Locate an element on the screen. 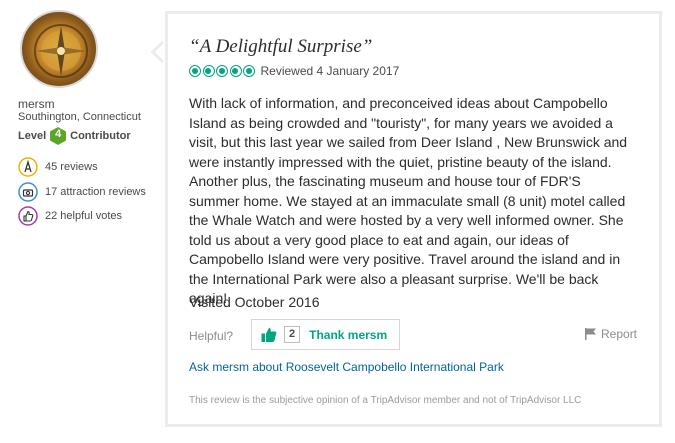 This screenshot has width=675, height=443. thank-button: 2 Thank mersm is located at coordinates (325, 334).